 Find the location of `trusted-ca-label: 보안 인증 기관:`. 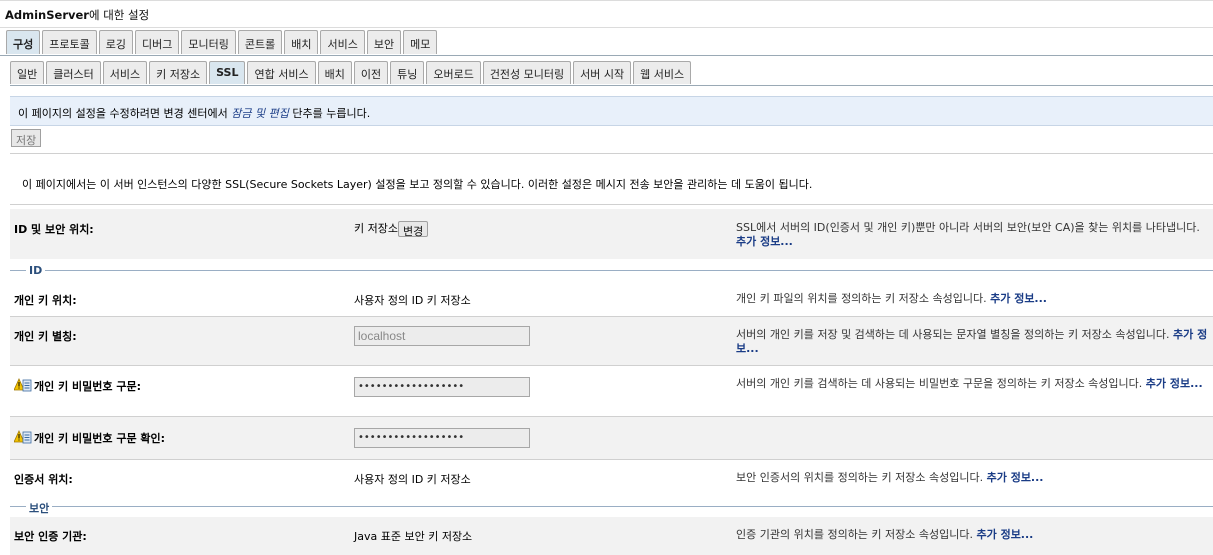

trusted-ca-label: 보안 인증 기관: is located at coordinates (50, 536).